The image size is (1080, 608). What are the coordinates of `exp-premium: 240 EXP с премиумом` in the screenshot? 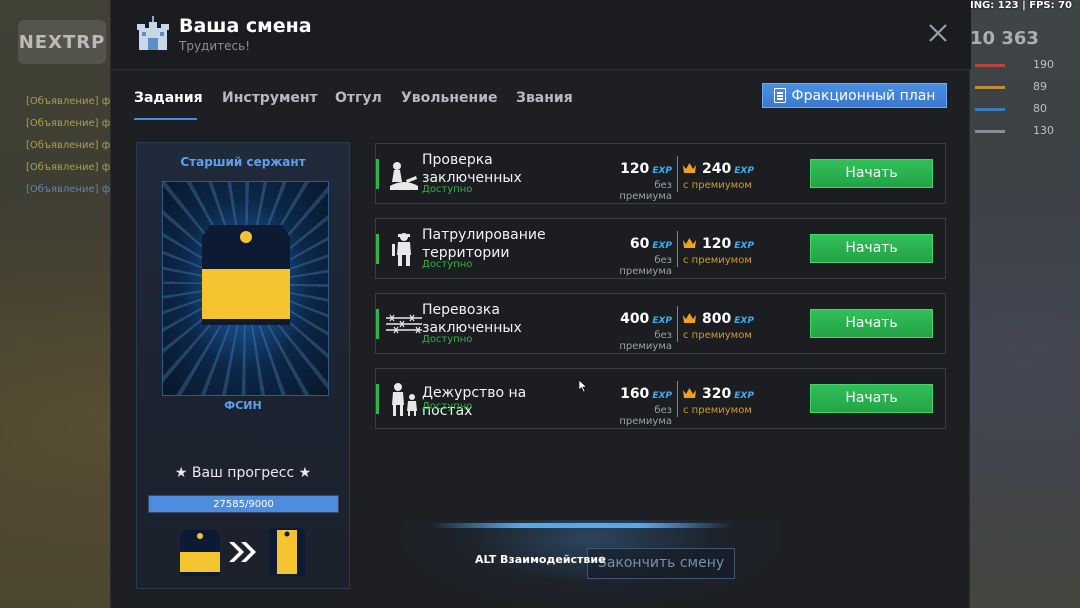 It's located at (733, 175).